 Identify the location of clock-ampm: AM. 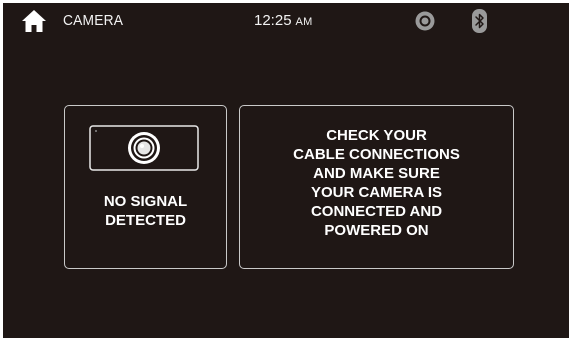
(304, 22).